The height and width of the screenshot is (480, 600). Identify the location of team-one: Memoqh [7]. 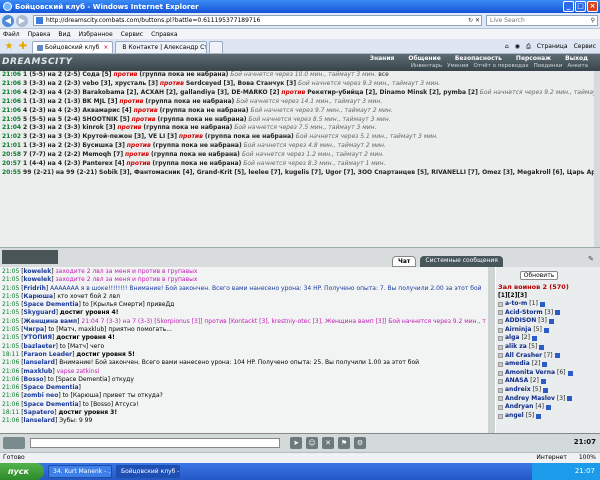
(102, 154).